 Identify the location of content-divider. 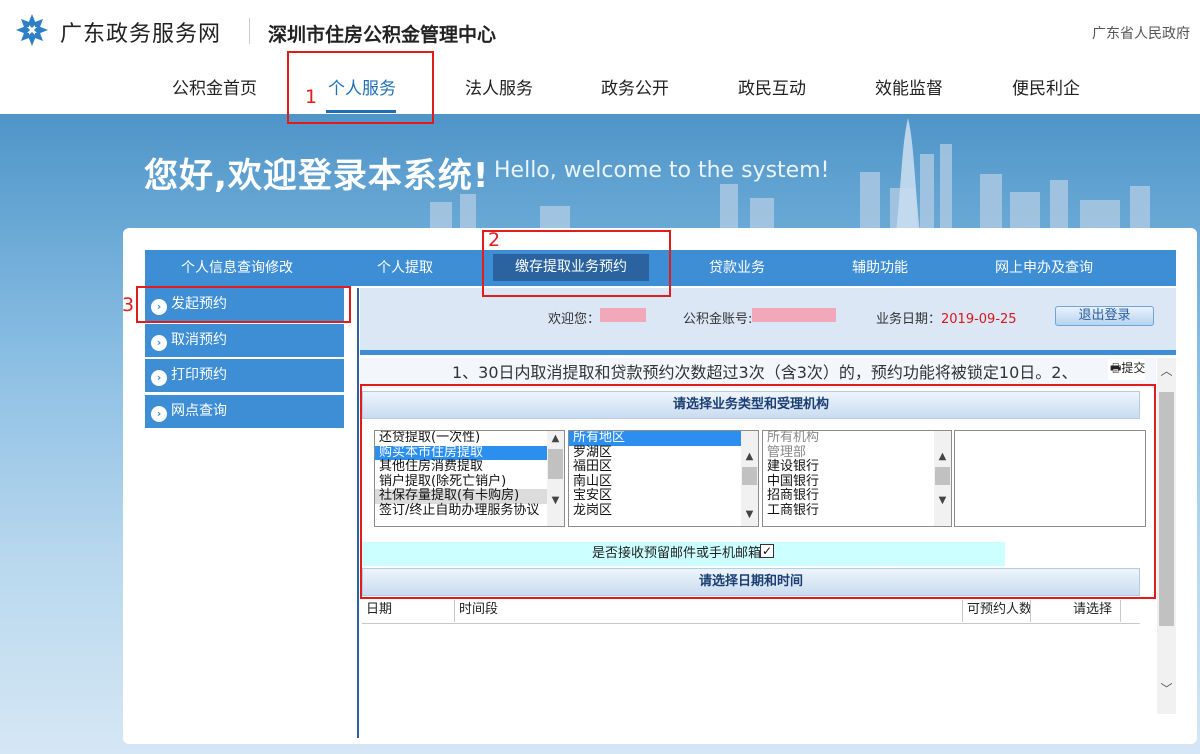
(358, 513).